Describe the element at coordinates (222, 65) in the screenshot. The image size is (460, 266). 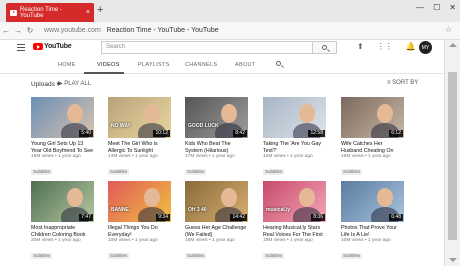
I see `channel-tabs: HOME VIDEOS PLAYLISTS CHANNELS ABOUT` at that location.